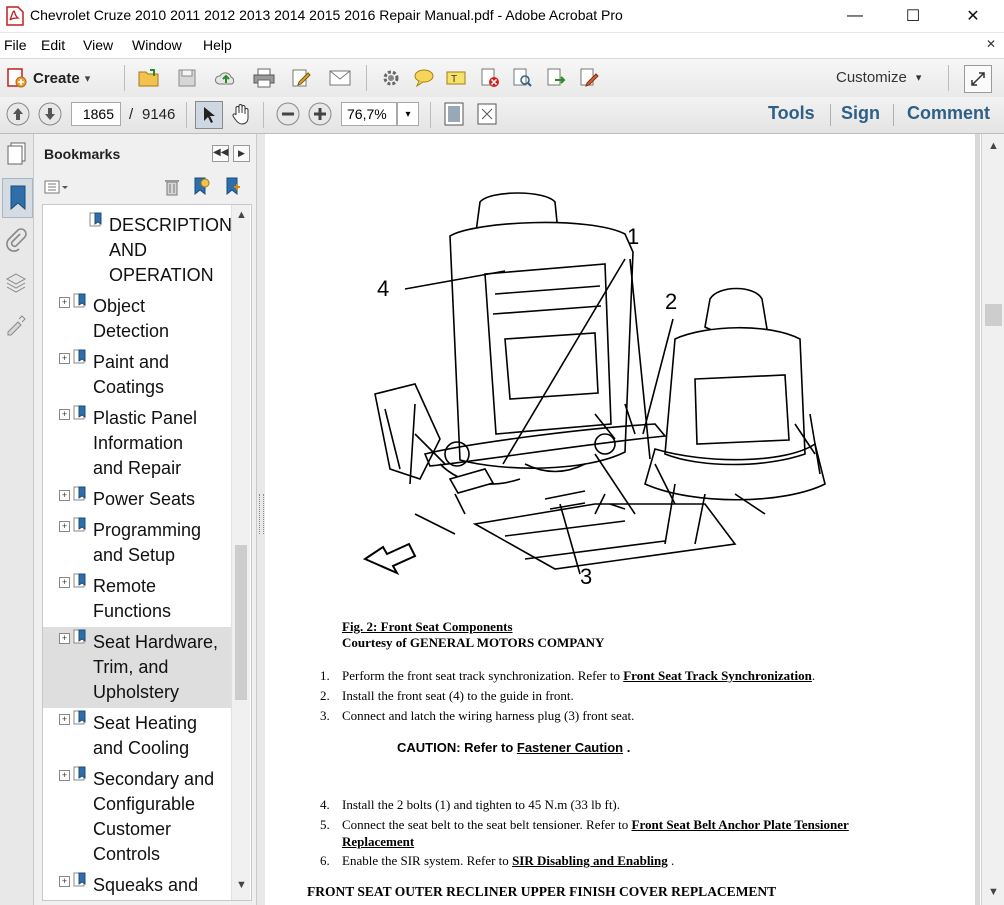  Describe the element at coordinates (991, 44) in the screenshot. I see `close-document-icon: ✕` at that location.